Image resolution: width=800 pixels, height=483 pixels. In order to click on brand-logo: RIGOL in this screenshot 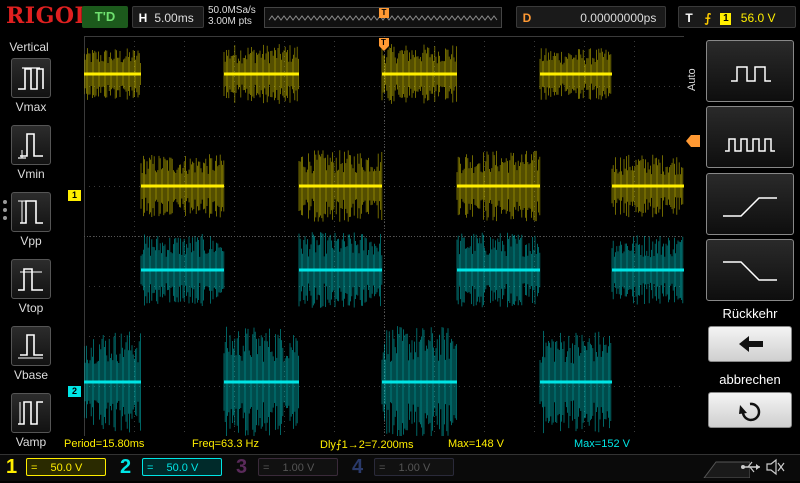, I will do `click(48, 16)`.